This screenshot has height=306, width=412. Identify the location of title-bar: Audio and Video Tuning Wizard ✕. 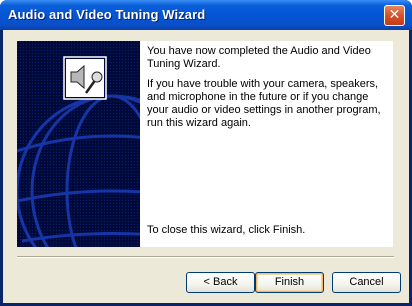
(206, 15).